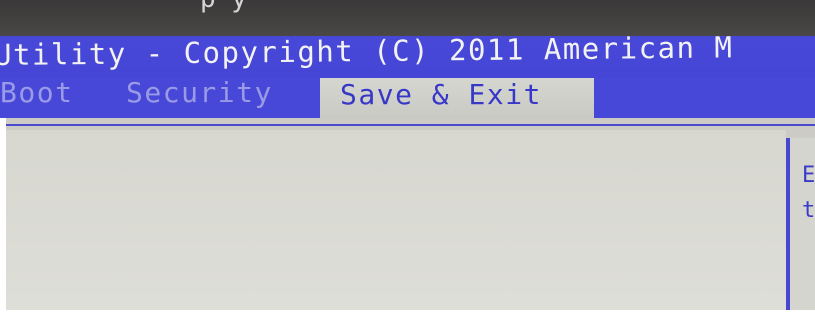 Image resolution: width=815 pixels, height=313 pixels. Describe the element at coordinates (410, 125) in the screenshot. I see `body-top-border` at that location.